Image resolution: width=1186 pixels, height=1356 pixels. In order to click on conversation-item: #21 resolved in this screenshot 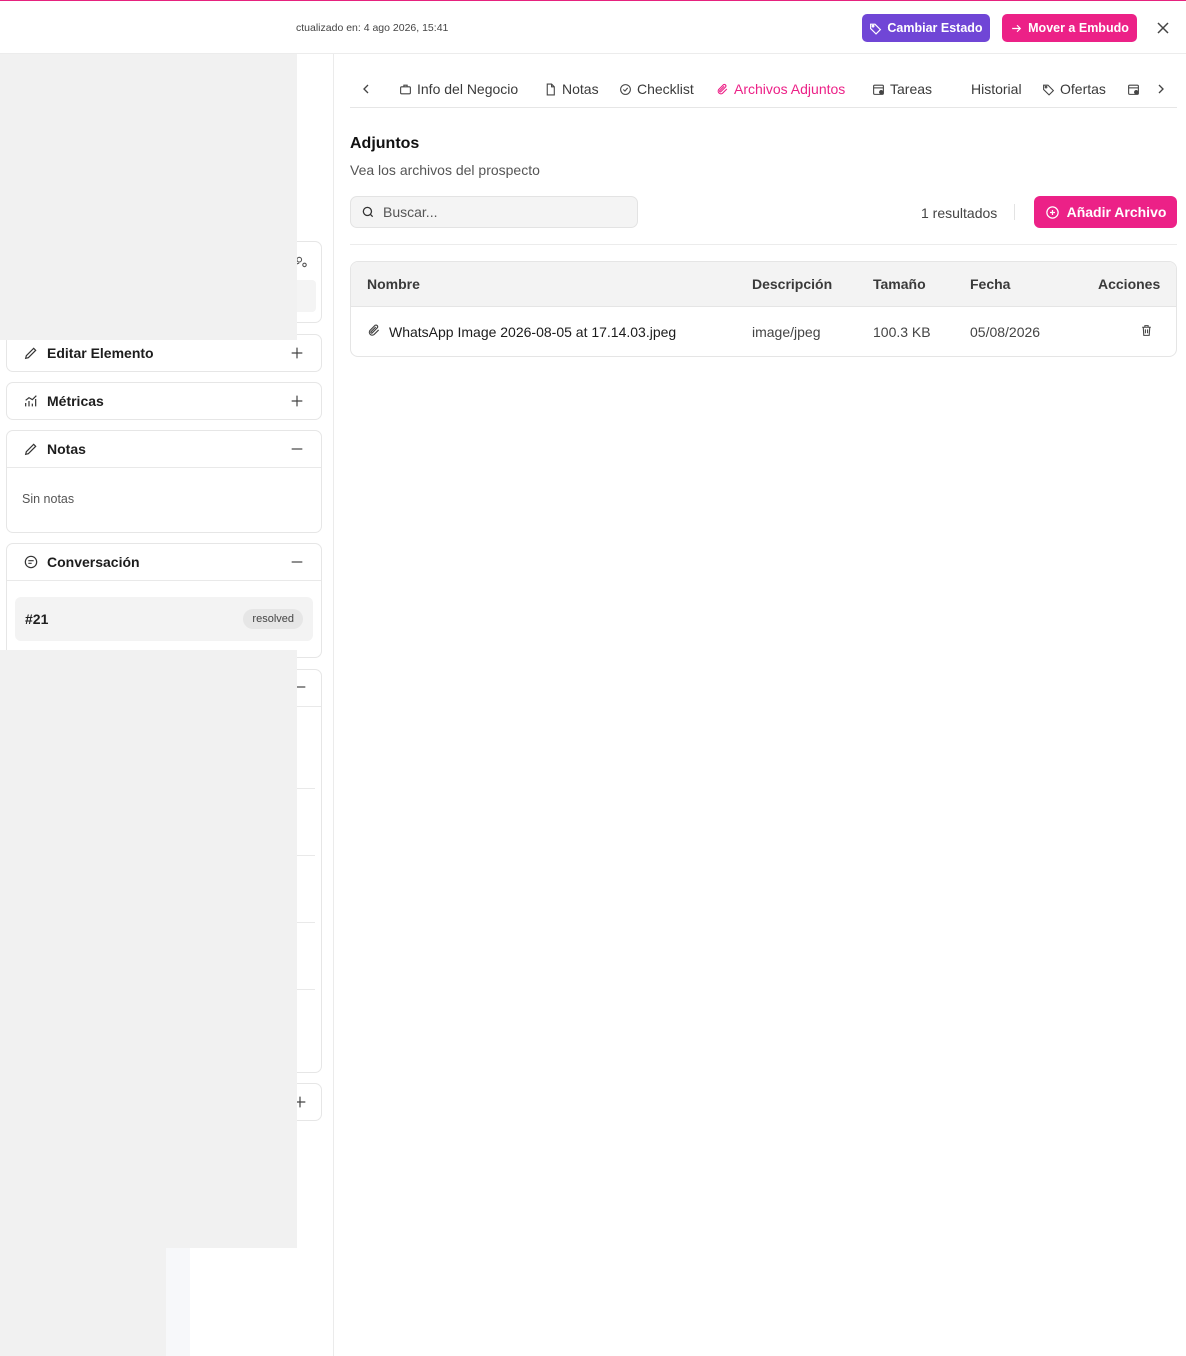, I will do `click(164, 619)`.